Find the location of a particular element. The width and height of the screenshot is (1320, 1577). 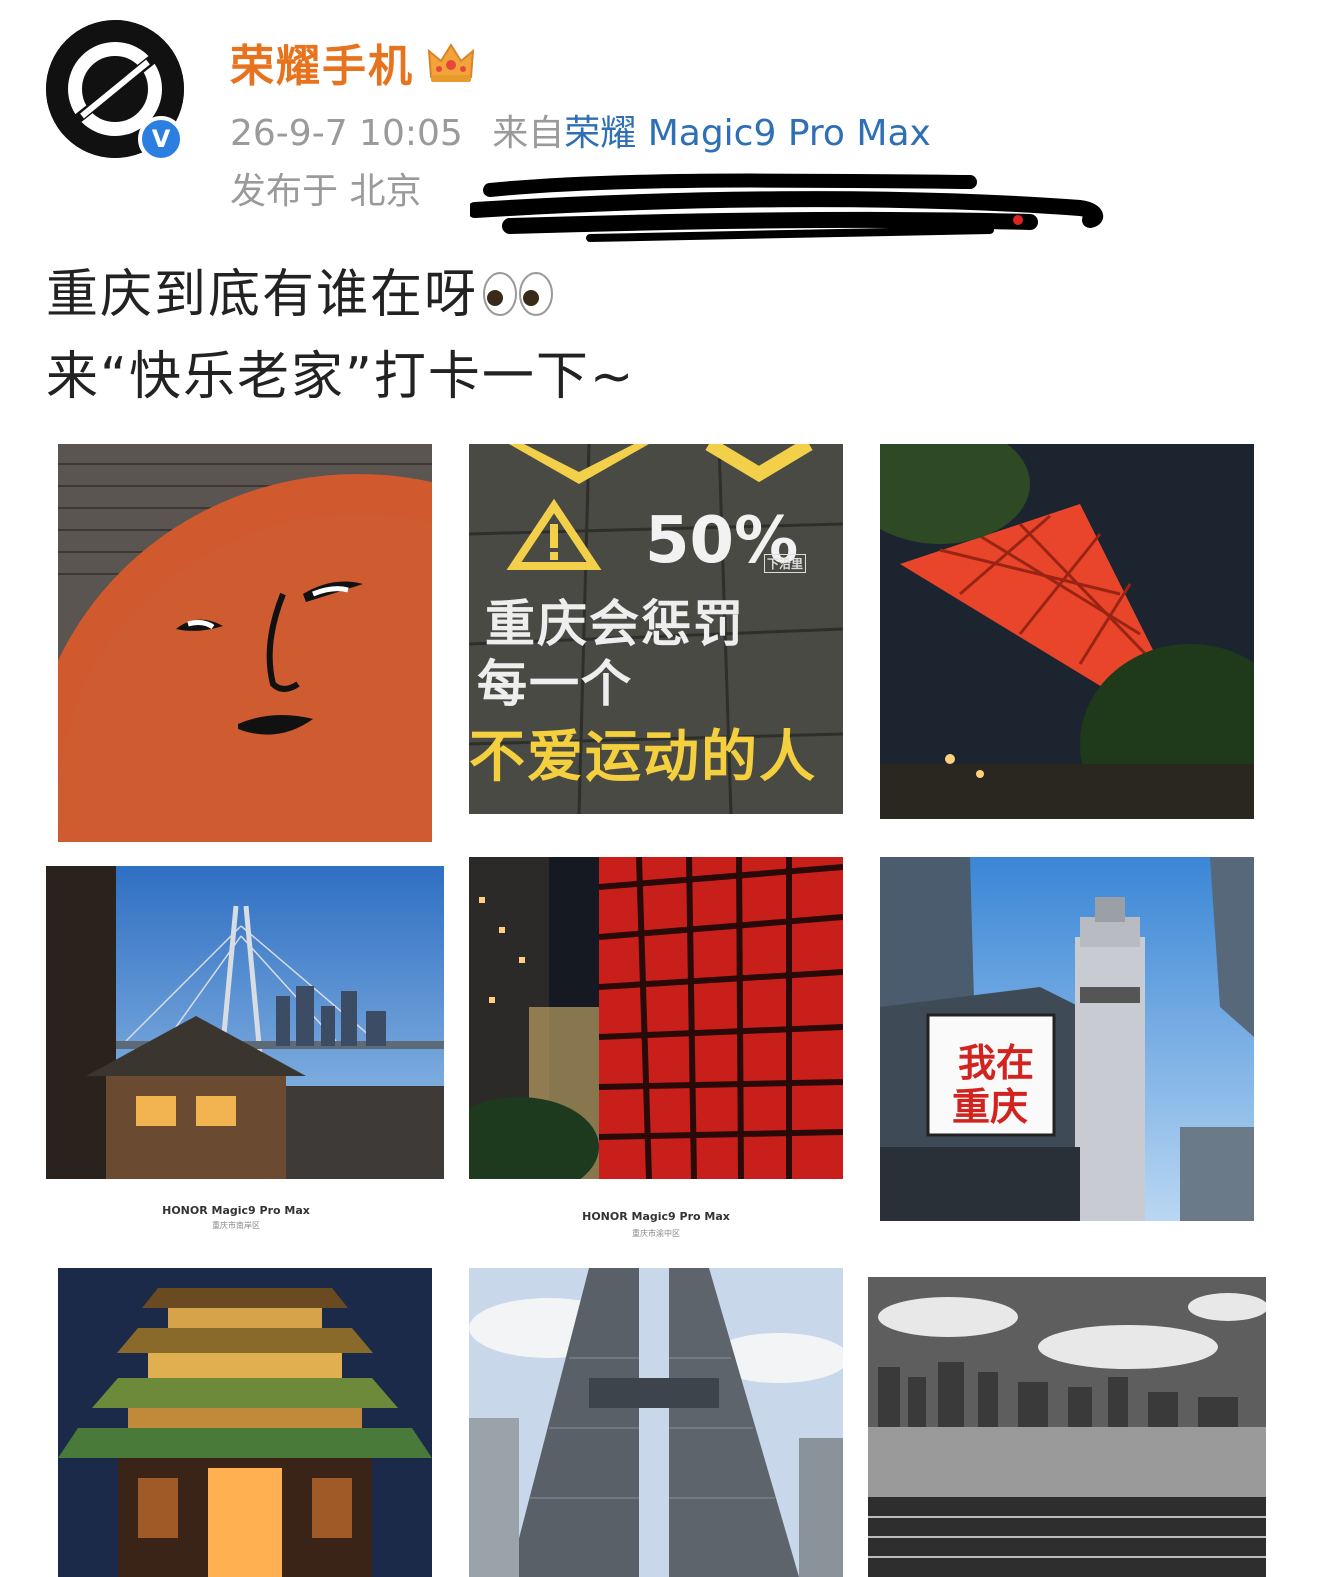

account-name: 荣耀手机 is located at coordinates (353, 62).